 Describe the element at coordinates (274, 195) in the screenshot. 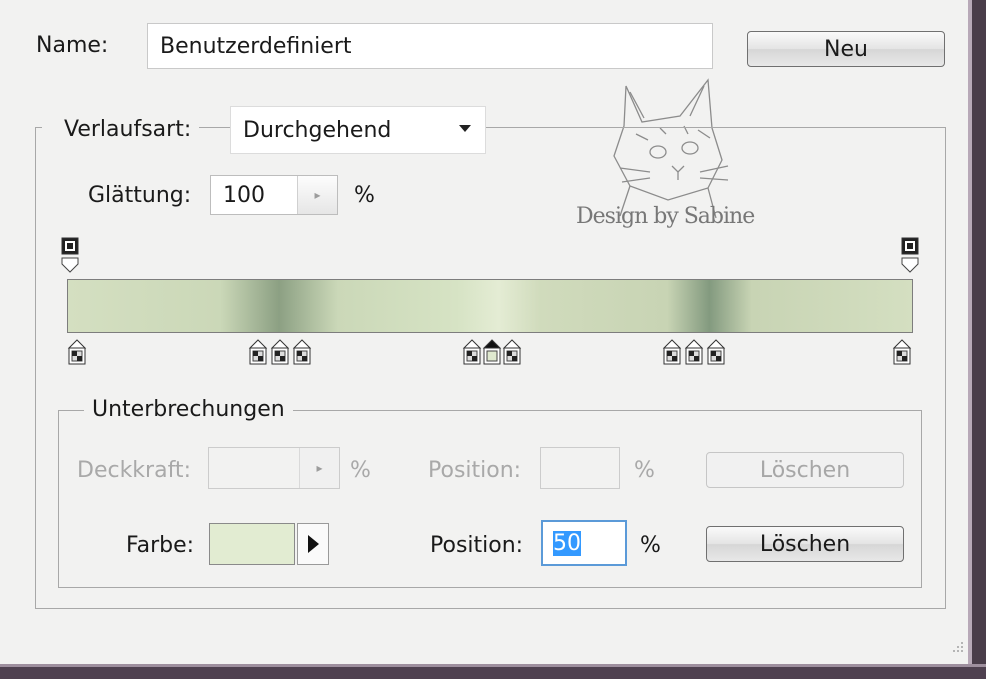

I see `smoothness-input: 100 ▸` at that location.